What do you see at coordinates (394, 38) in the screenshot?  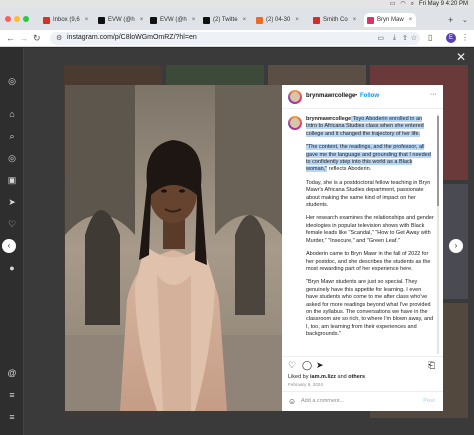 I see `download-icon: ⤓` at bounding box center [394, 38].